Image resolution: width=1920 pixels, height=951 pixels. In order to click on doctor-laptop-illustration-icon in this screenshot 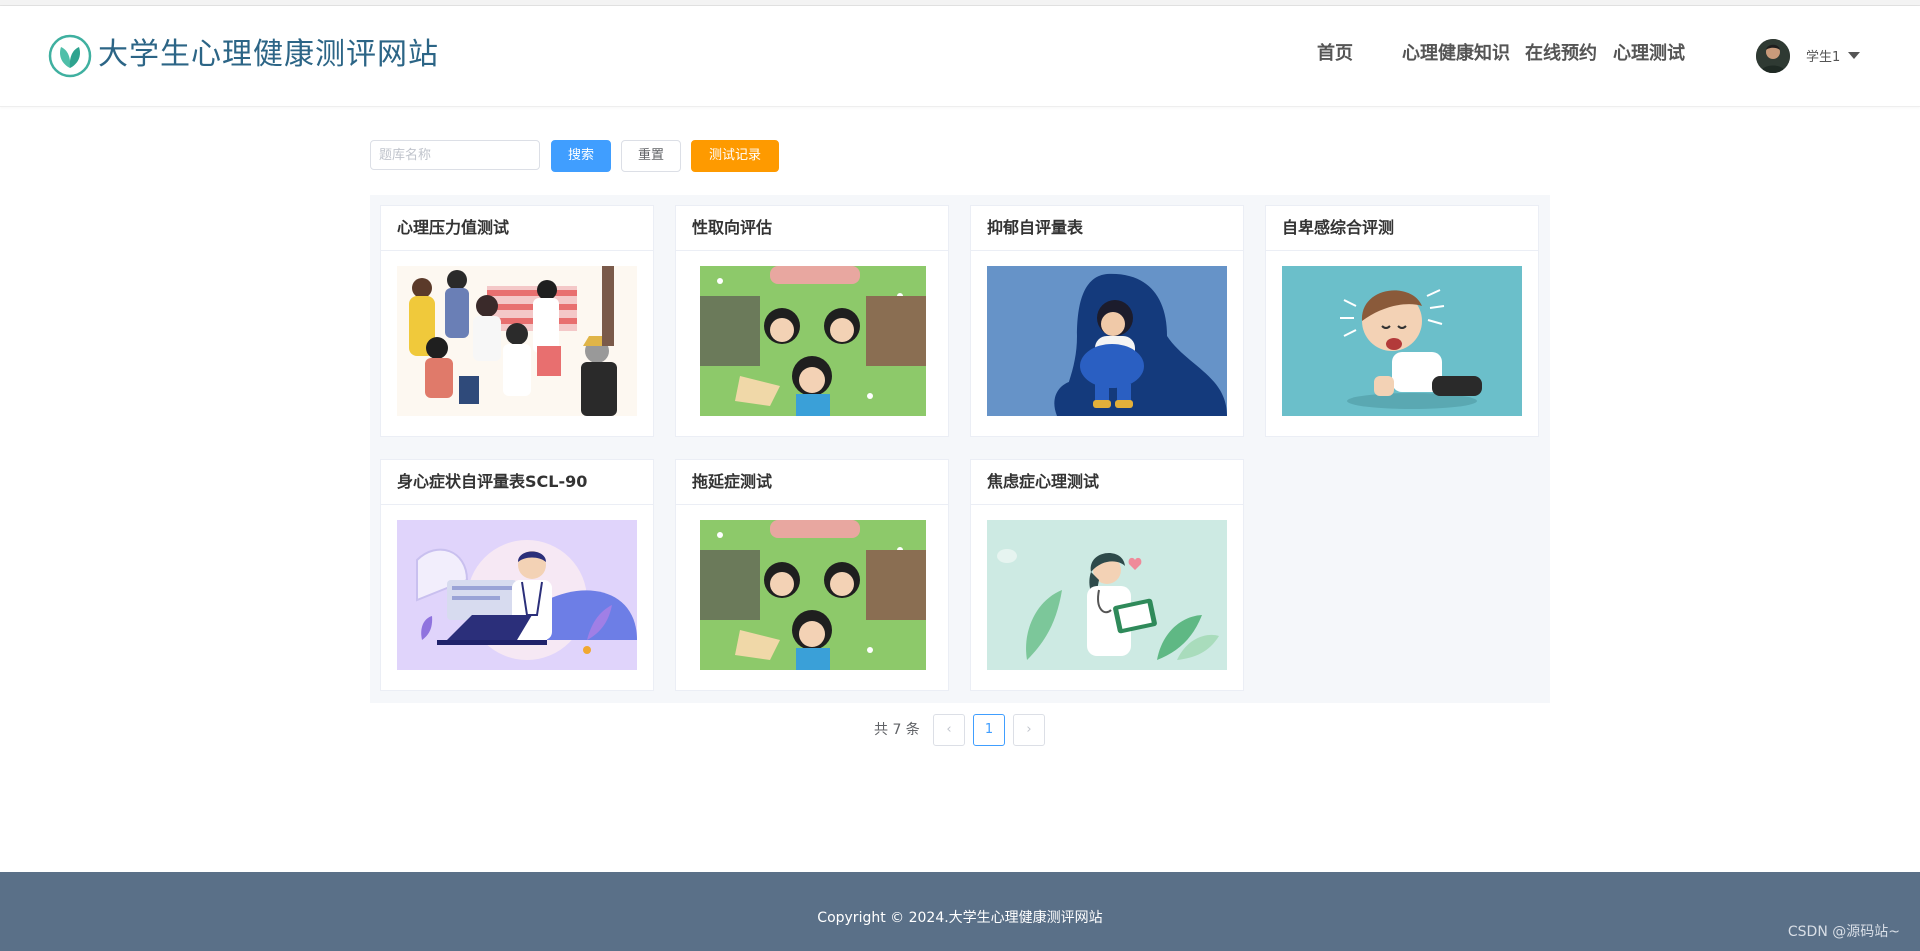, I will do `click(517, 595)`.